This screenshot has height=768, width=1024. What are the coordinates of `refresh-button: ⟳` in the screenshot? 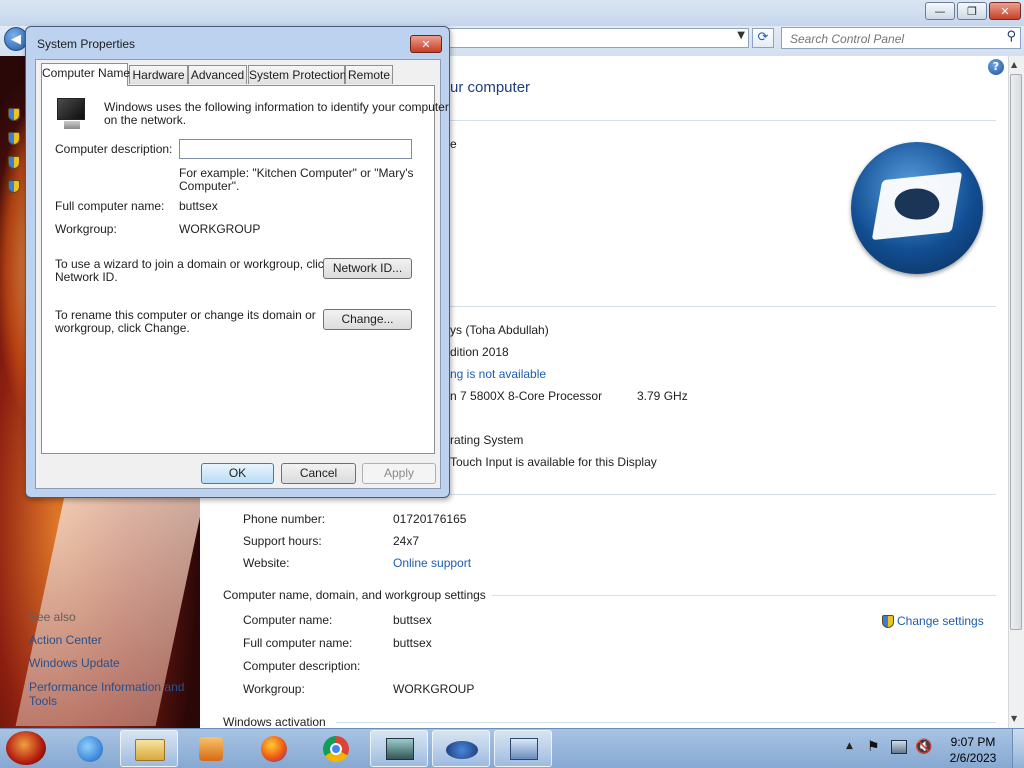 It's located at (763, 38).